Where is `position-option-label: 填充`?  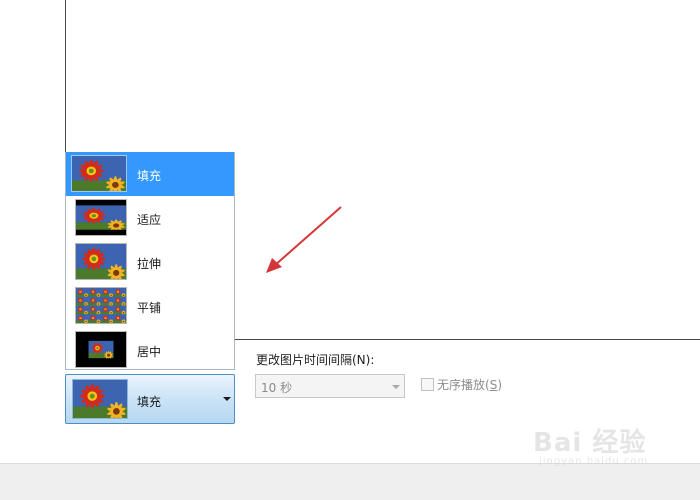 position-option-label: 填充 is located at coordinates (149, 176).